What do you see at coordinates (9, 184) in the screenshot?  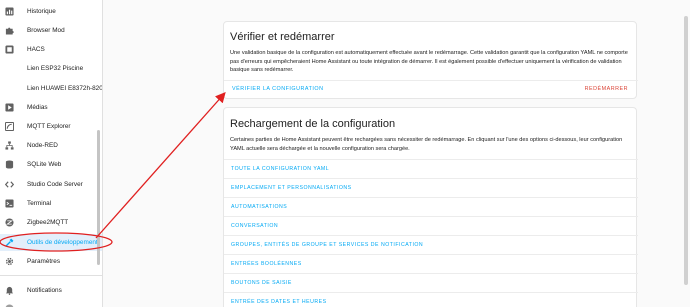 I see `code-icon` at bounding box center [9, 184].